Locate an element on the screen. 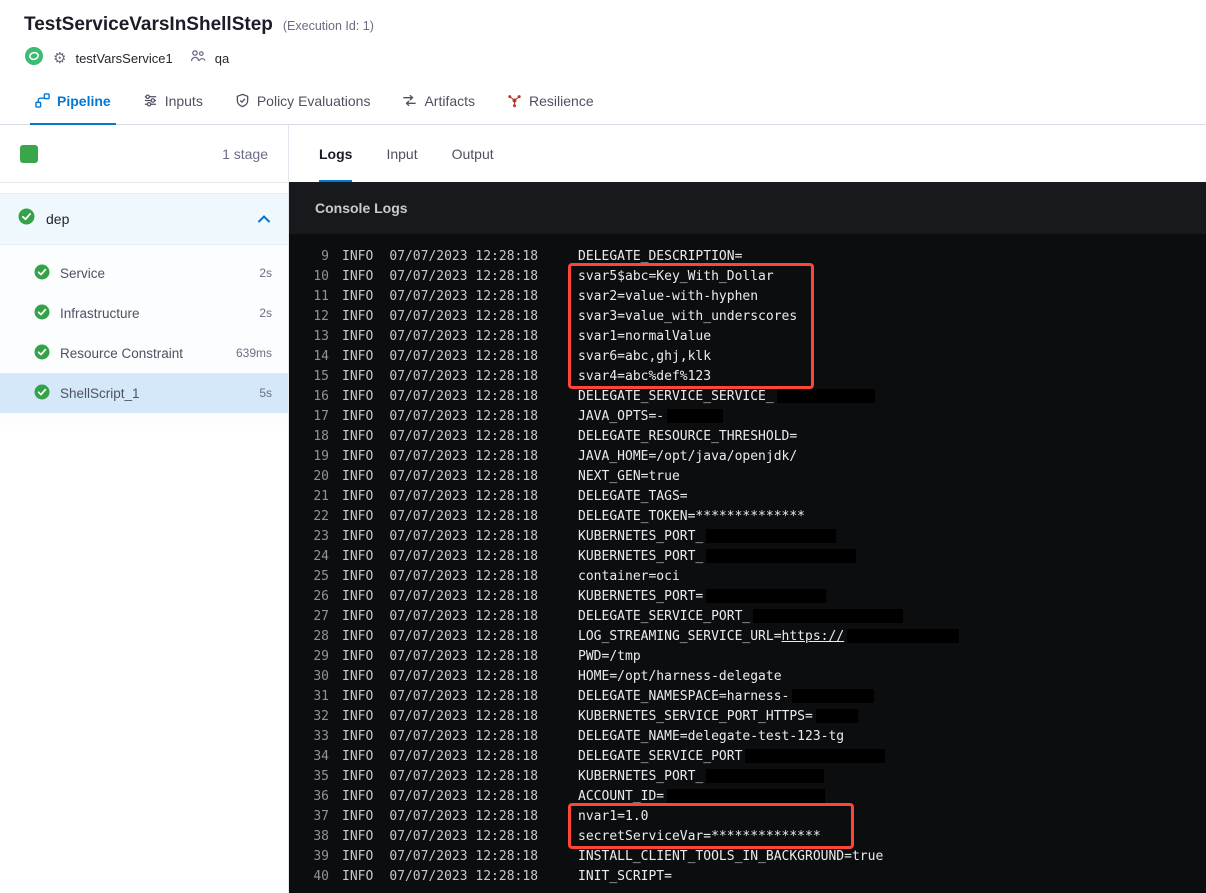  stage-item-dep: dep is located at coordinates (144, 219).